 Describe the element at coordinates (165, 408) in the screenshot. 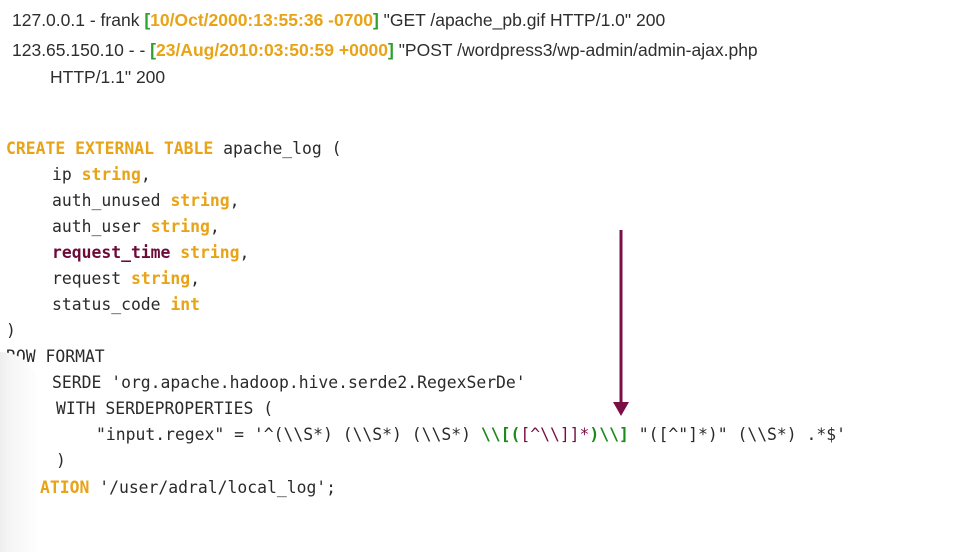

I see `with-serdeproperties-line: WITH SERDEPROPERTIES (` at that location.